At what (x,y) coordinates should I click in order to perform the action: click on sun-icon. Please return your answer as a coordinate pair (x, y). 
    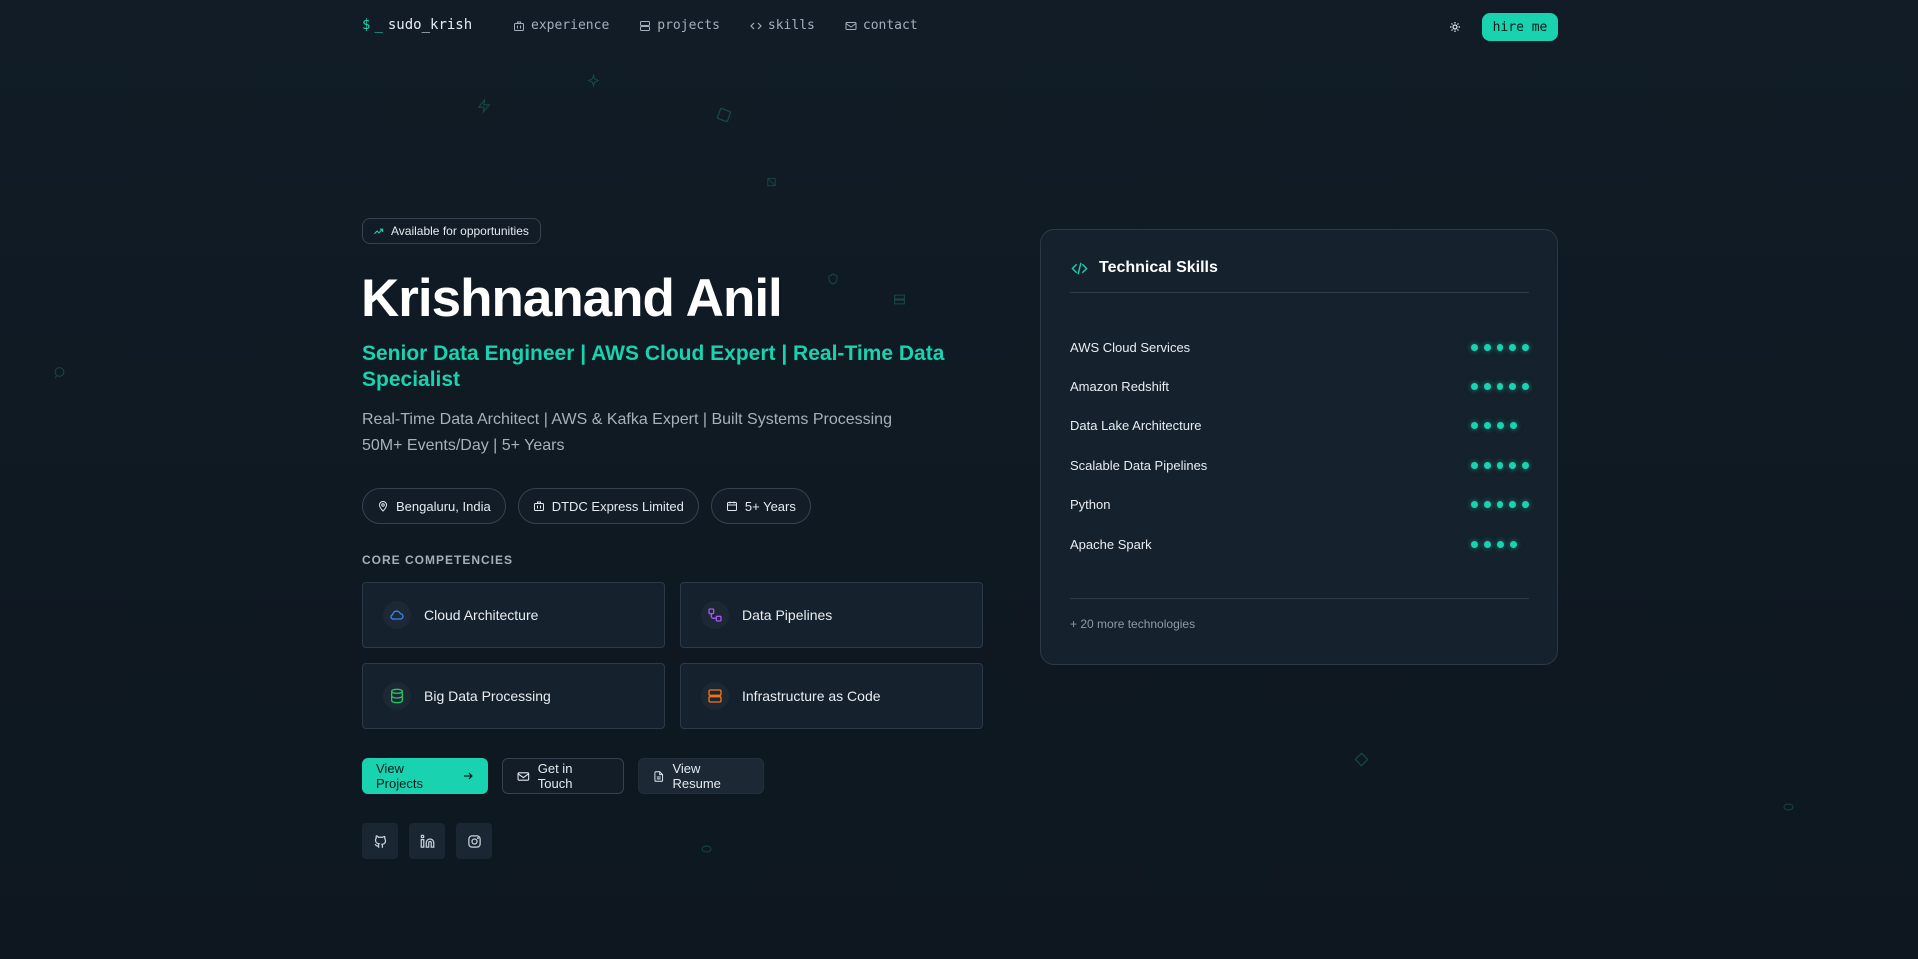
    Looking at the image, I should click on (1455, 27).